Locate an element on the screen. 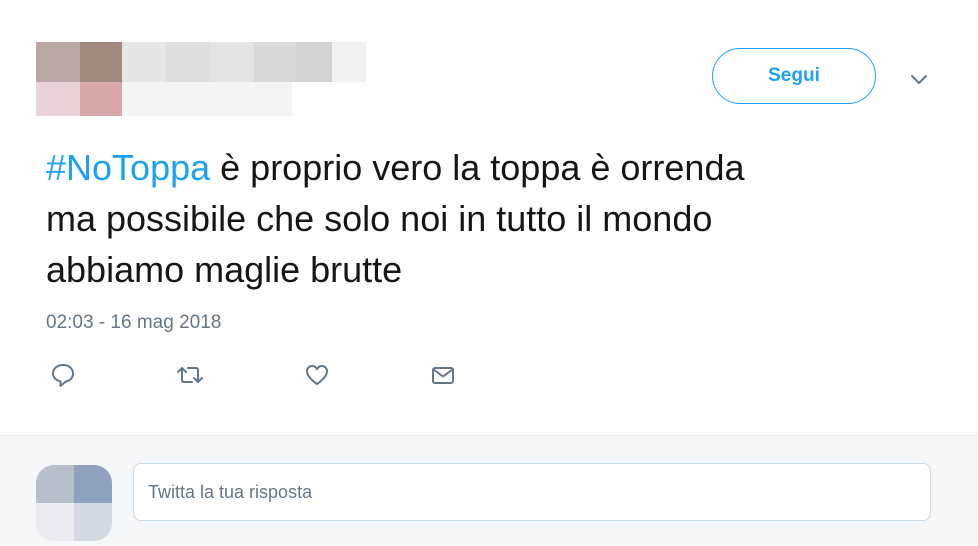  hashtag-link: #NoToppa is located at coordinates (128, 167).